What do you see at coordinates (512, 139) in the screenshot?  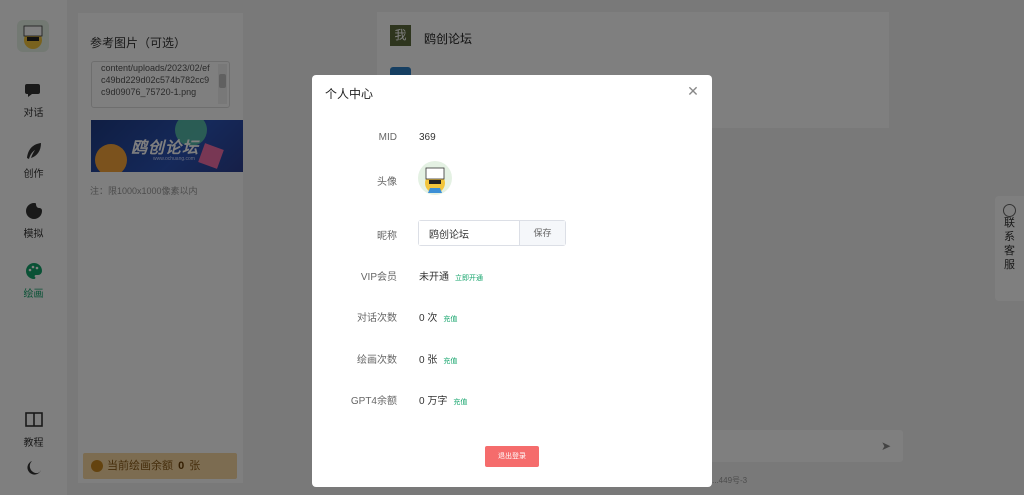 I see `row-mid: MID 369` at bounding box center [512, 139].